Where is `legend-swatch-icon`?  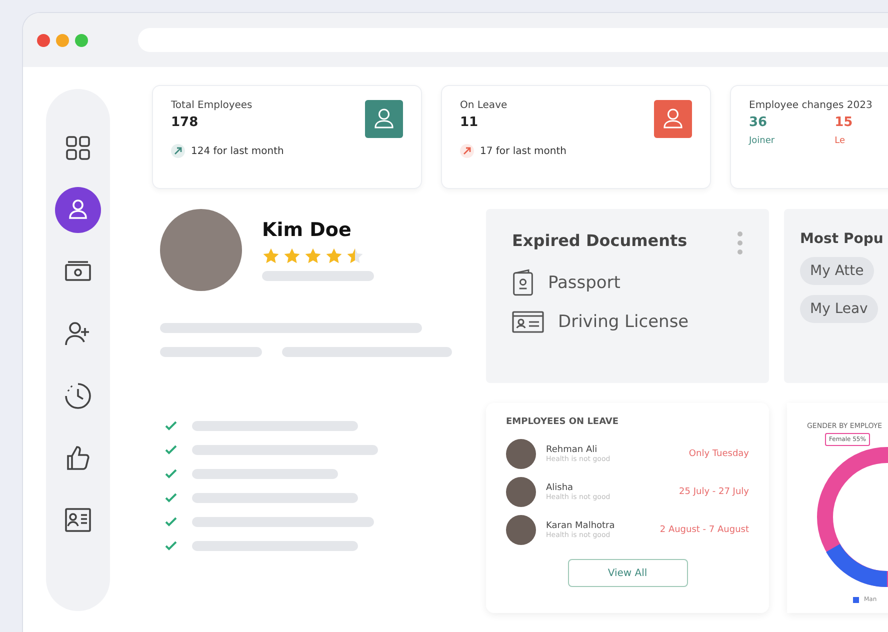 legend-swatch-icon is located at coordinates (856, 599).